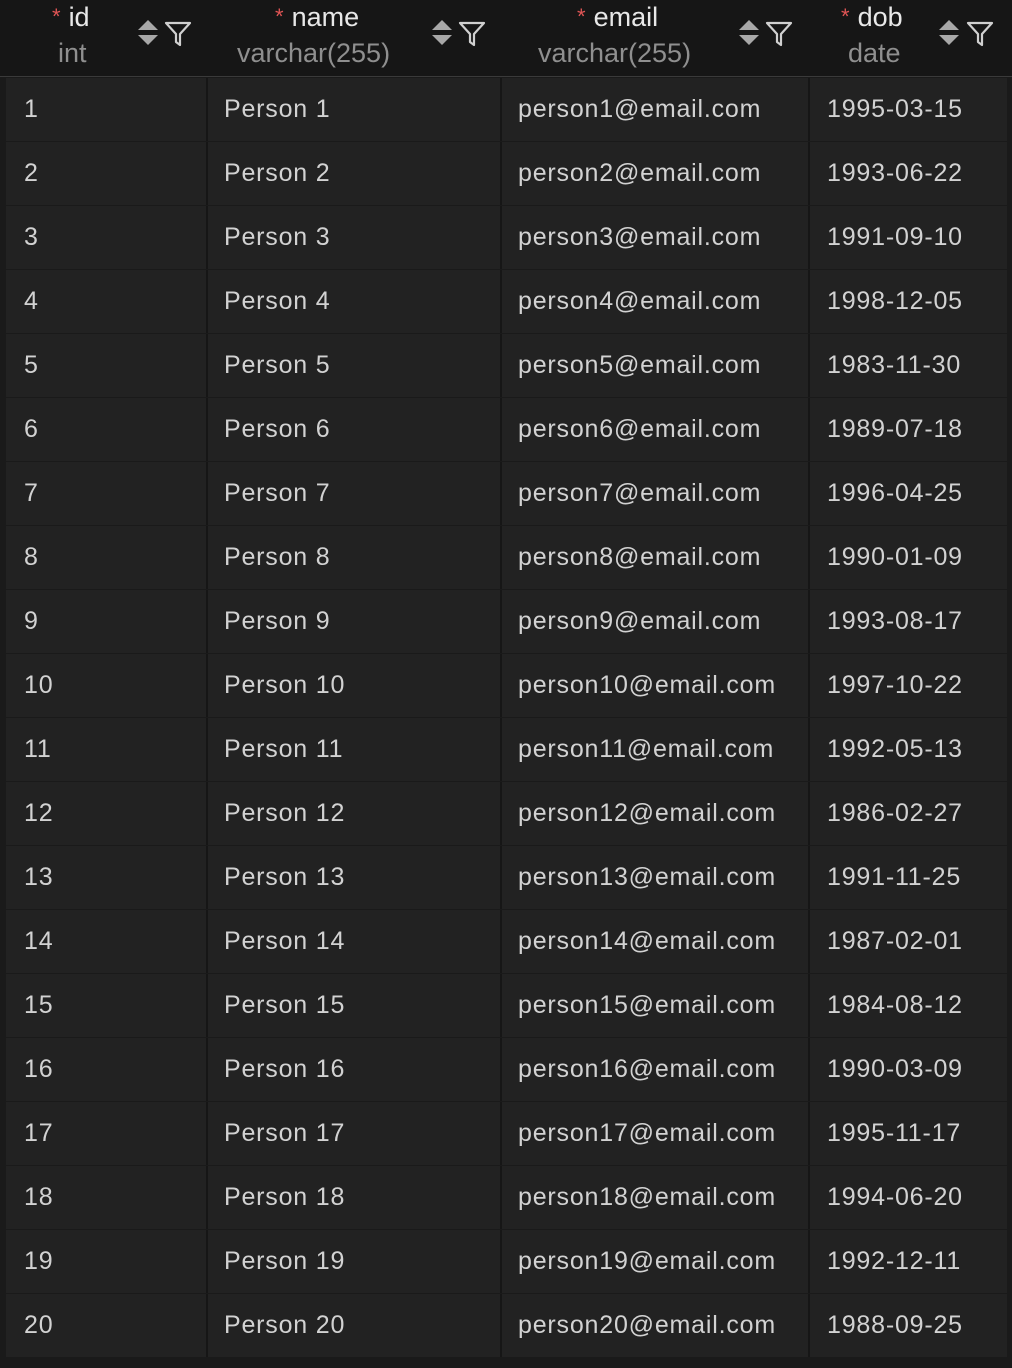 This screenshot has width=1012, height=1368. Describe the element at coordinates (364, 1261) in the screenshot. I see `cell-name: Person 19` at that location.